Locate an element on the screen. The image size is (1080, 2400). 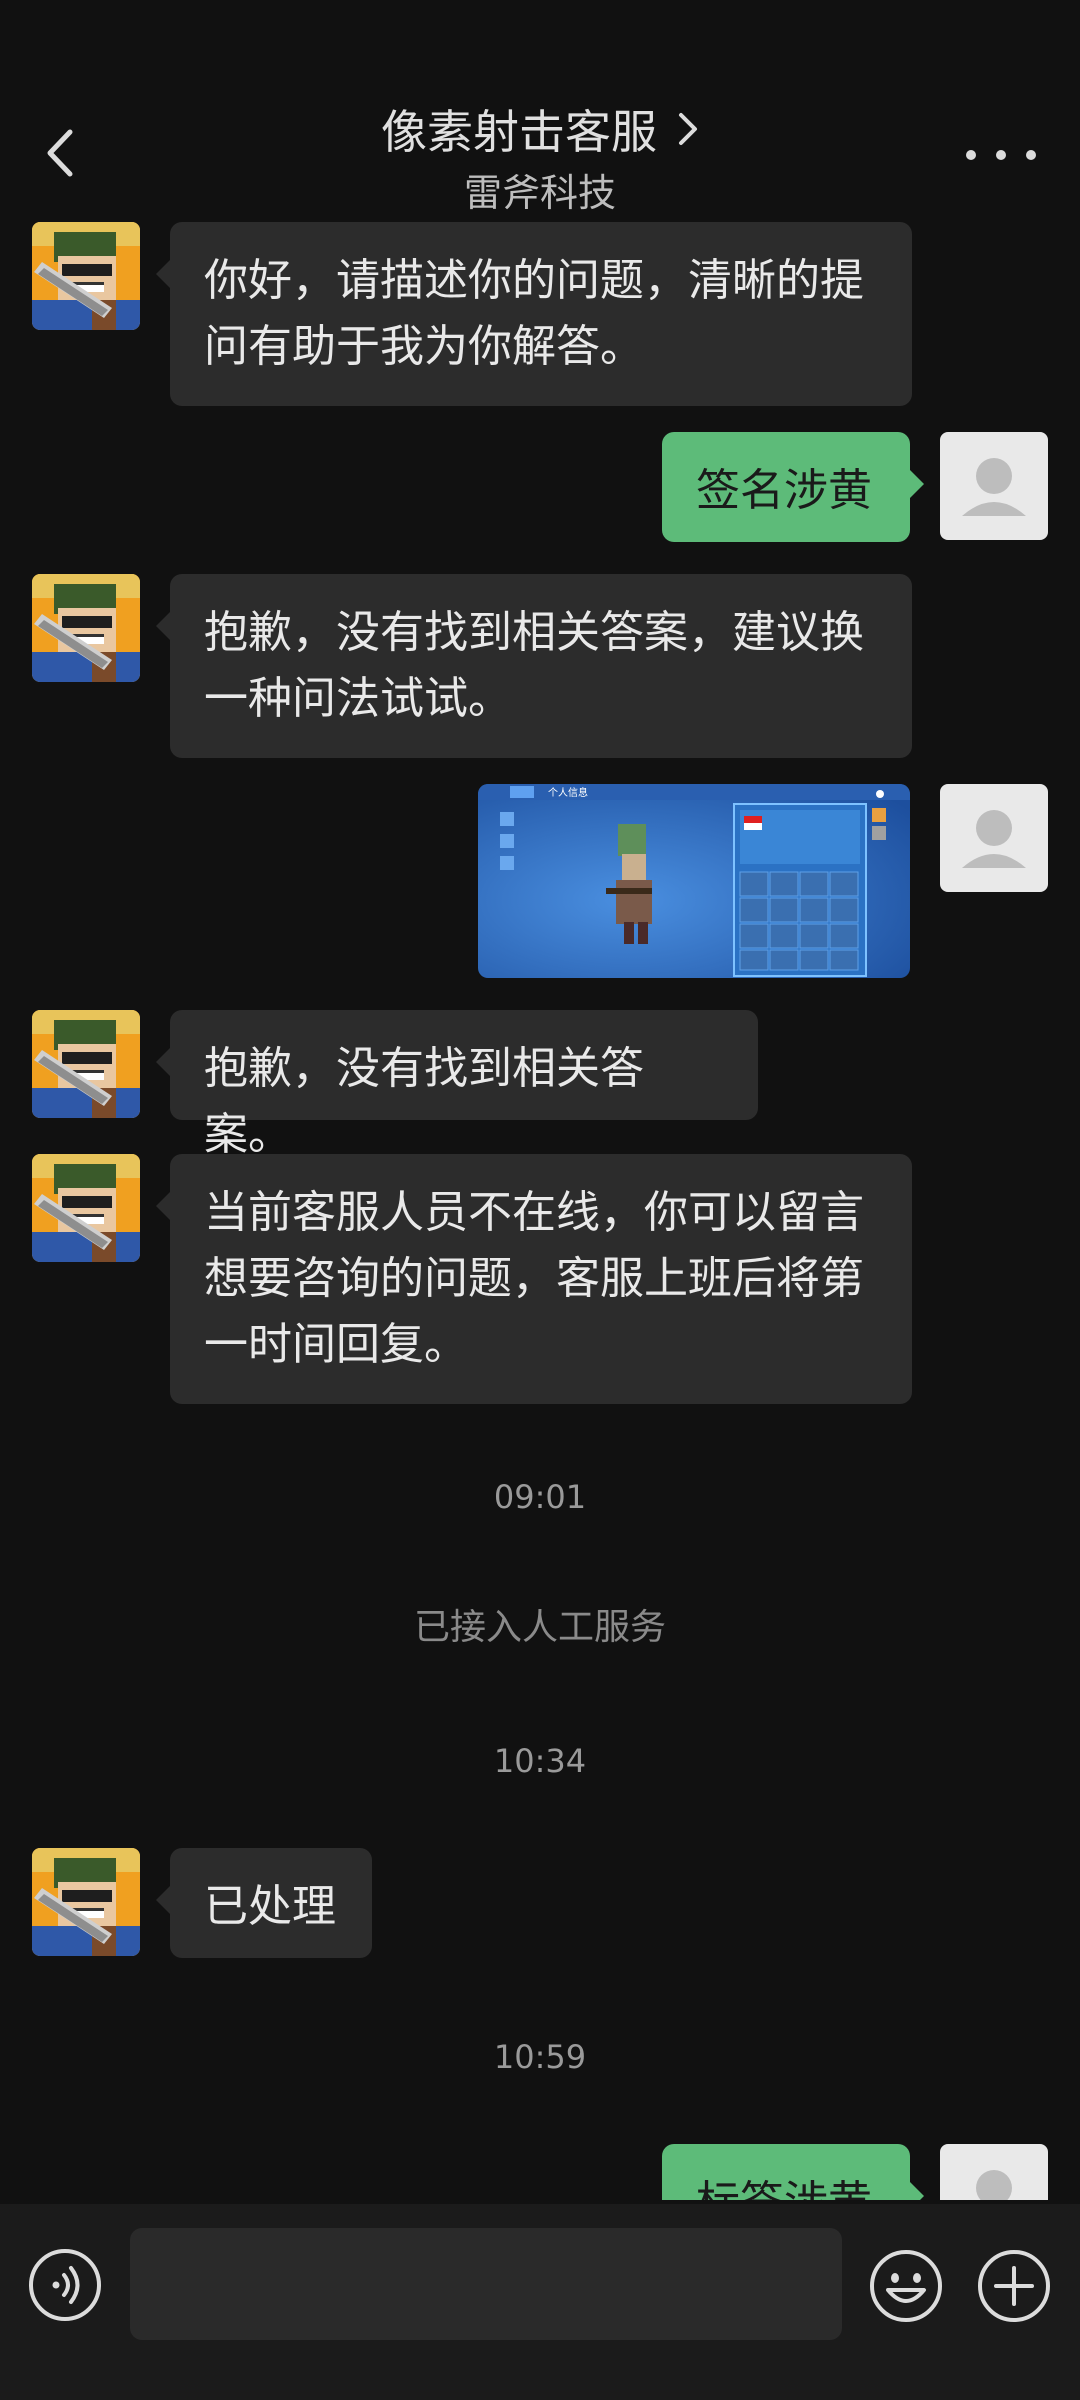
input-bar is located at coordinates (540, 2302).